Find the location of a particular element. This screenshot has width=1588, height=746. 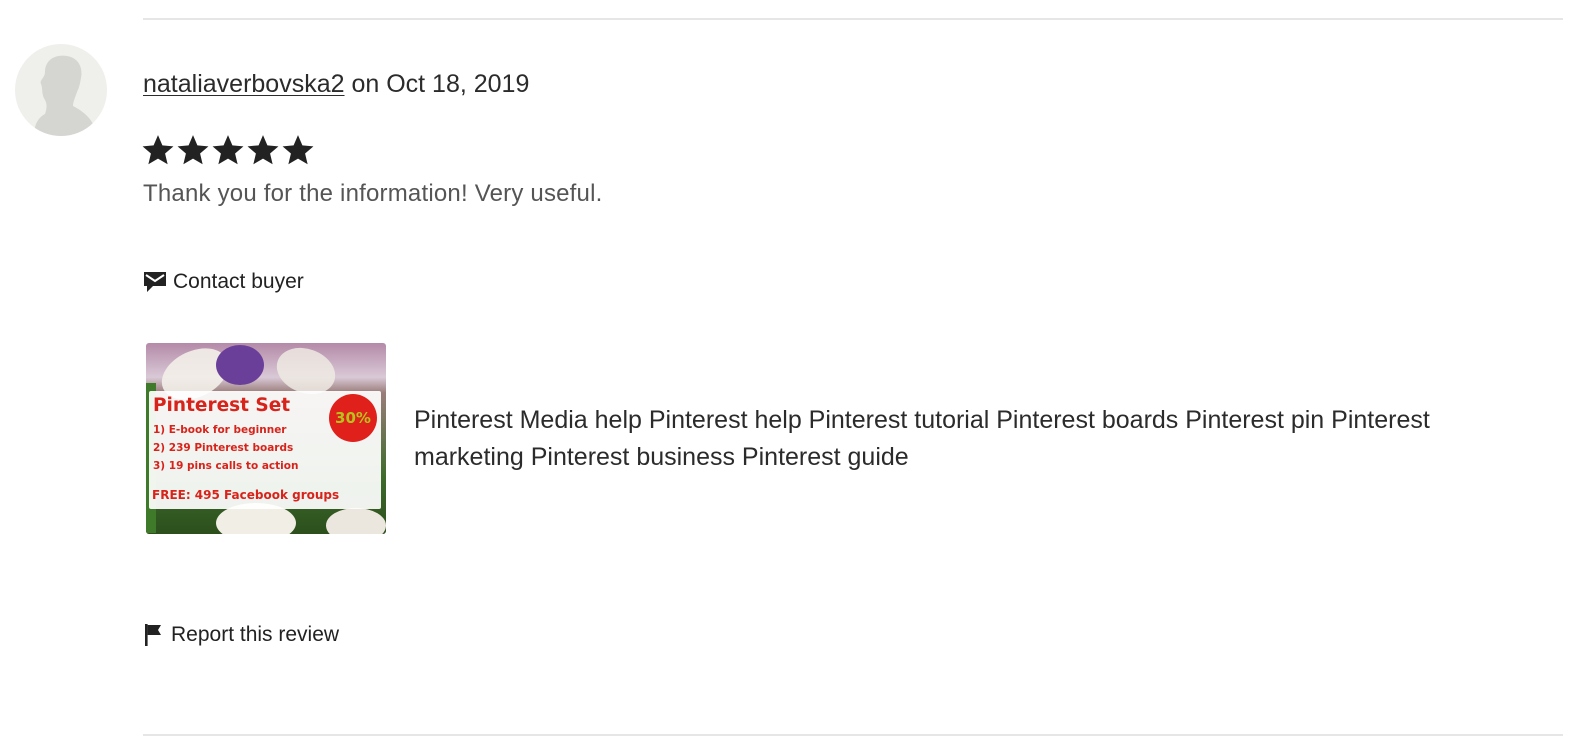

flower-petal is located at coordinates (356, 521).